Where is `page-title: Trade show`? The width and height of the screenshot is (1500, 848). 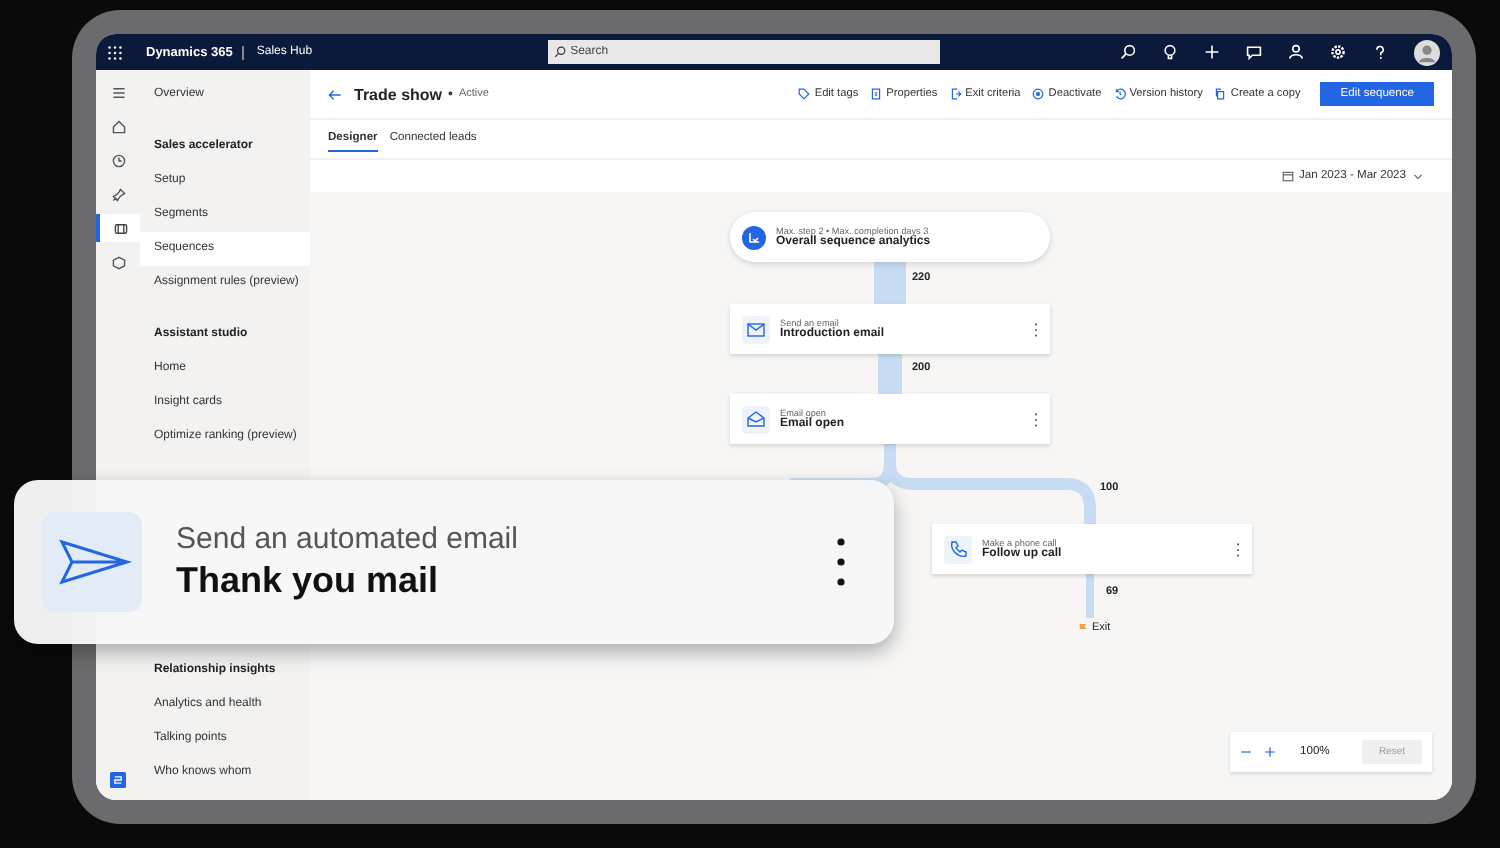 page-title: Trade show is located at coordinates (398, 94).